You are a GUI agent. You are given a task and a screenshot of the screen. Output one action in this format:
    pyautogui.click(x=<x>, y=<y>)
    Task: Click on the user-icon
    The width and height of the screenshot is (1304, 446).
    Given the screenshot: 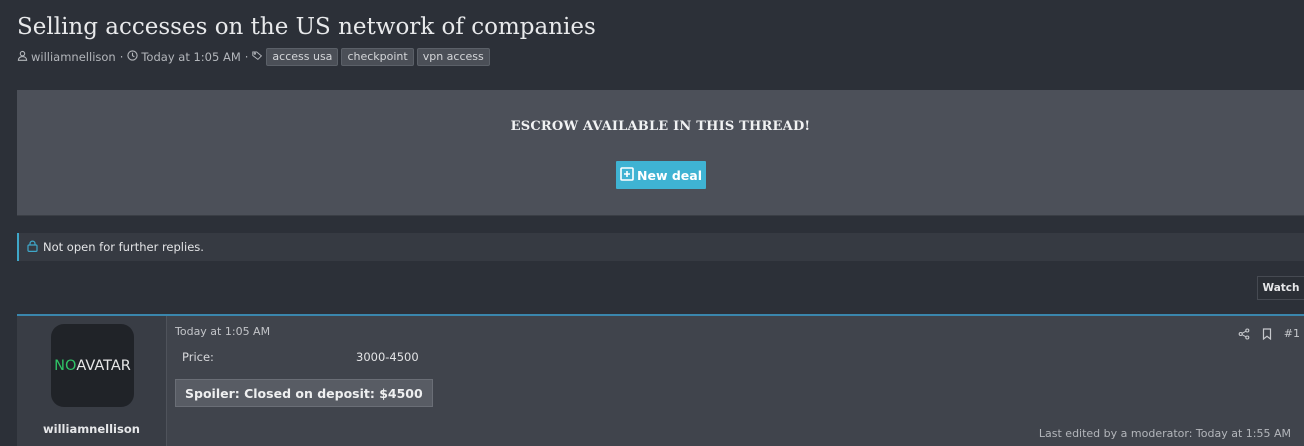 What is the action you would take?
    pyautogui.click(x=24, y=57)
    